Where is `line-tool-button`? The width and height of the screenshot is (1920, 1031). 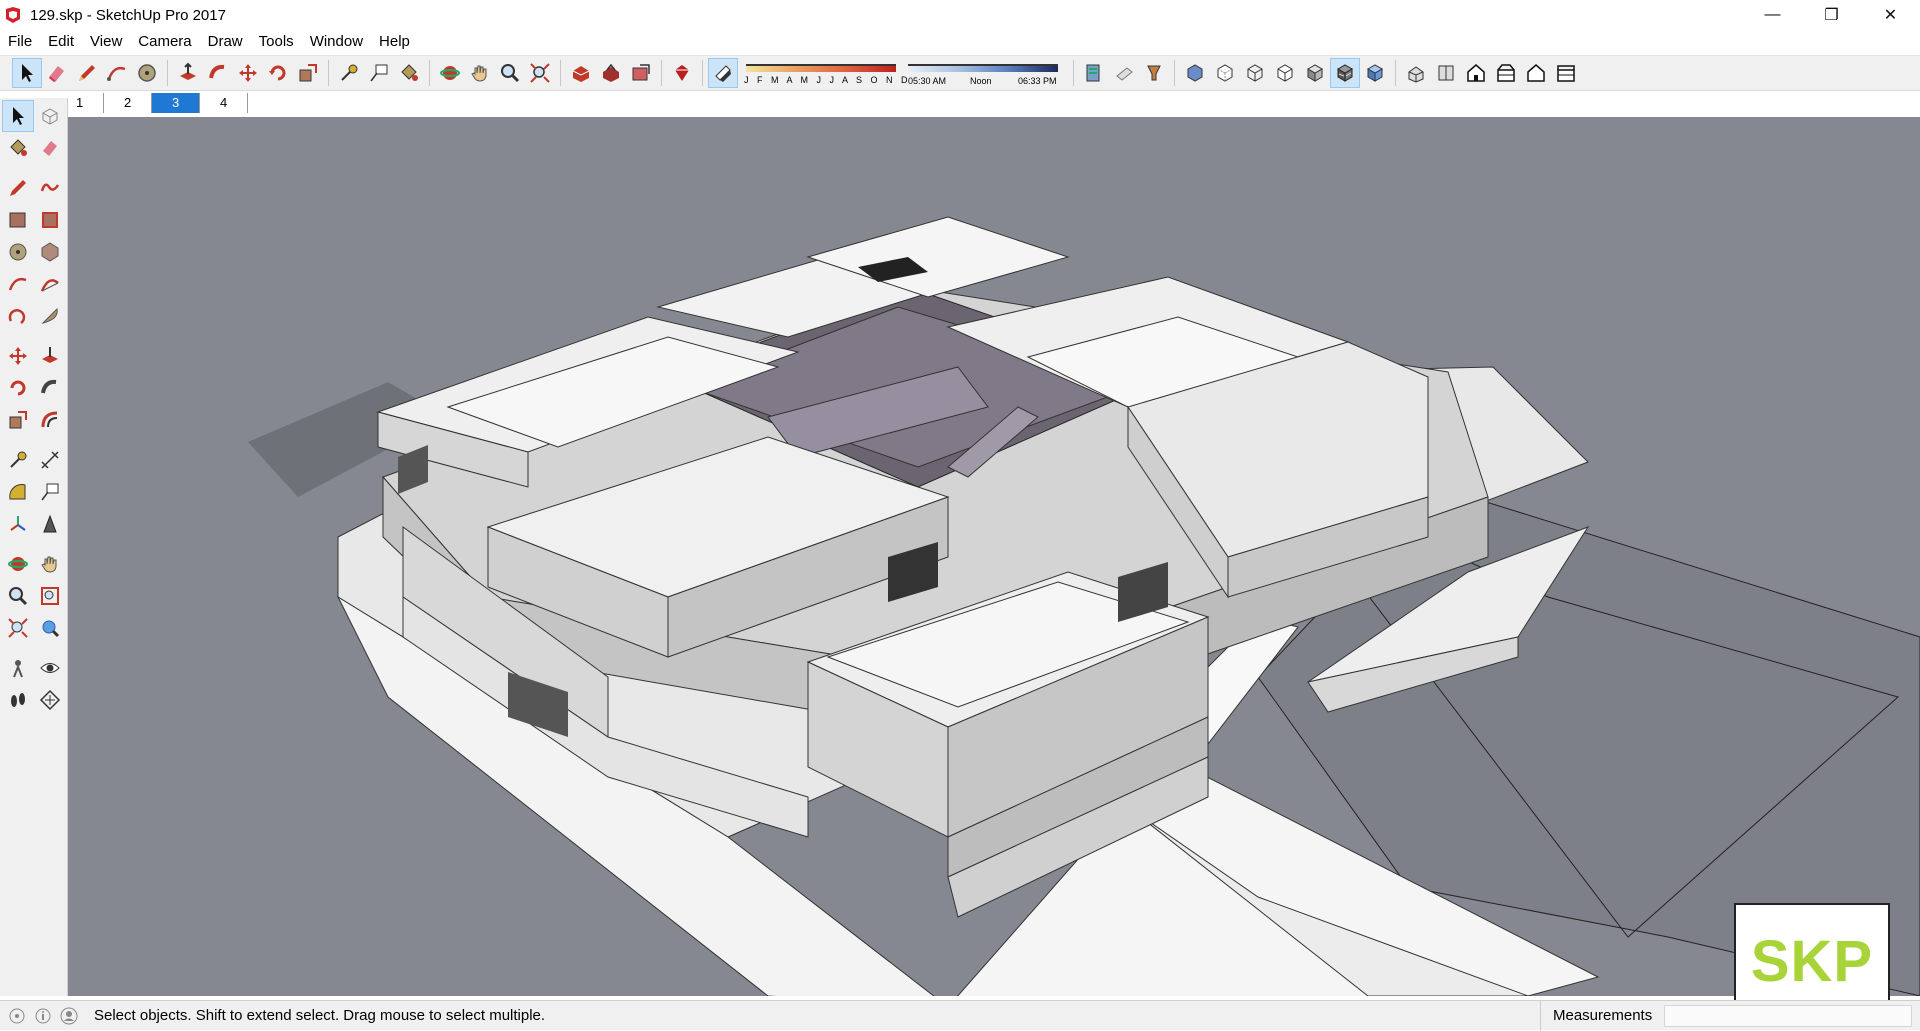 line-tool-button is located at coordinates (87, 73).